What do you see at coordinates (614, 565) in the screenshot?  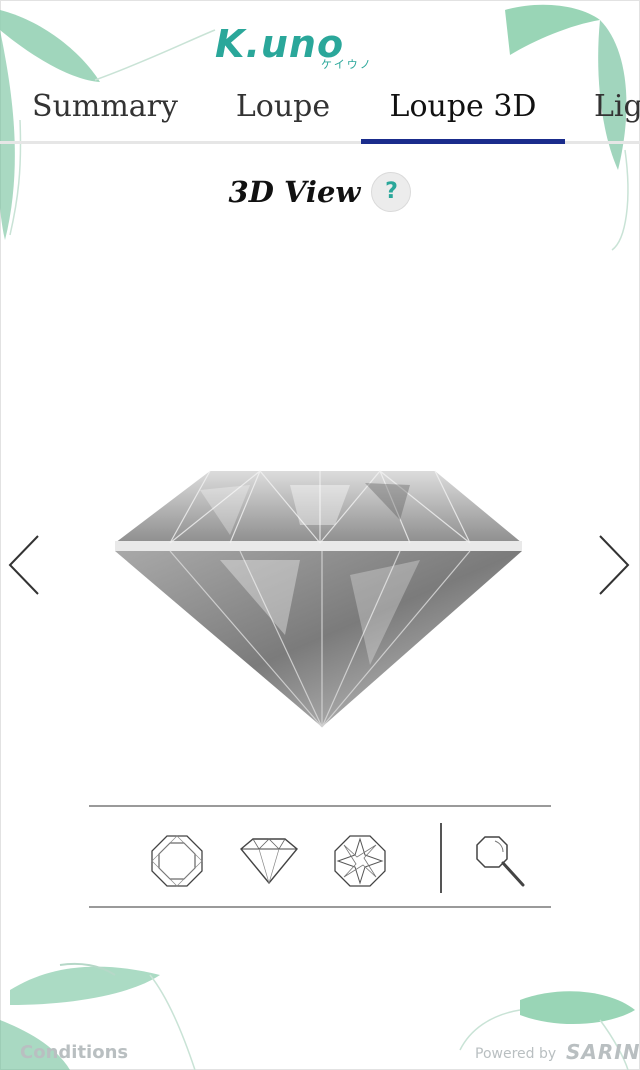 I see `chevron-right-icon` at bounding box center [614, 565].